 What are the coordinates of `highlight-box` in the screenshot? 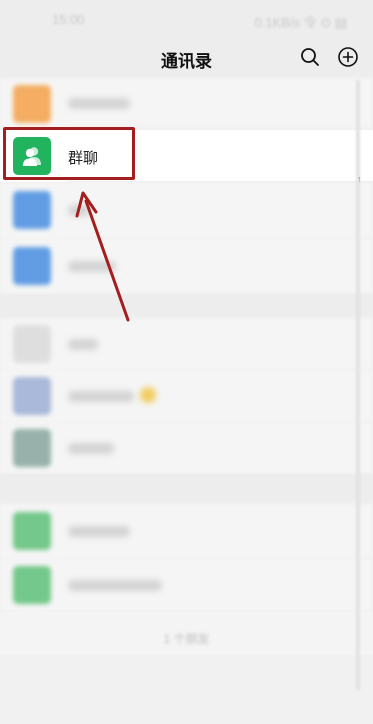 It's located at (69, 153).